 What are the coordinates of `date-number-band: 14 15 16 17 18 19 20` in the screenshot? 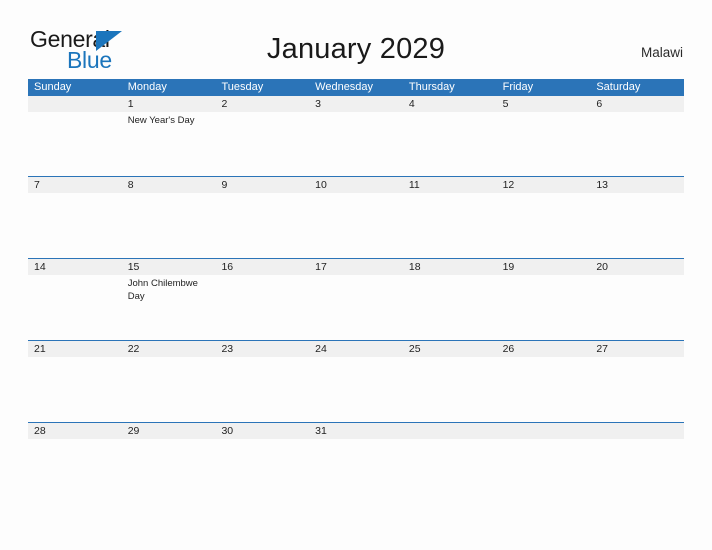 It's located at (356, 266).